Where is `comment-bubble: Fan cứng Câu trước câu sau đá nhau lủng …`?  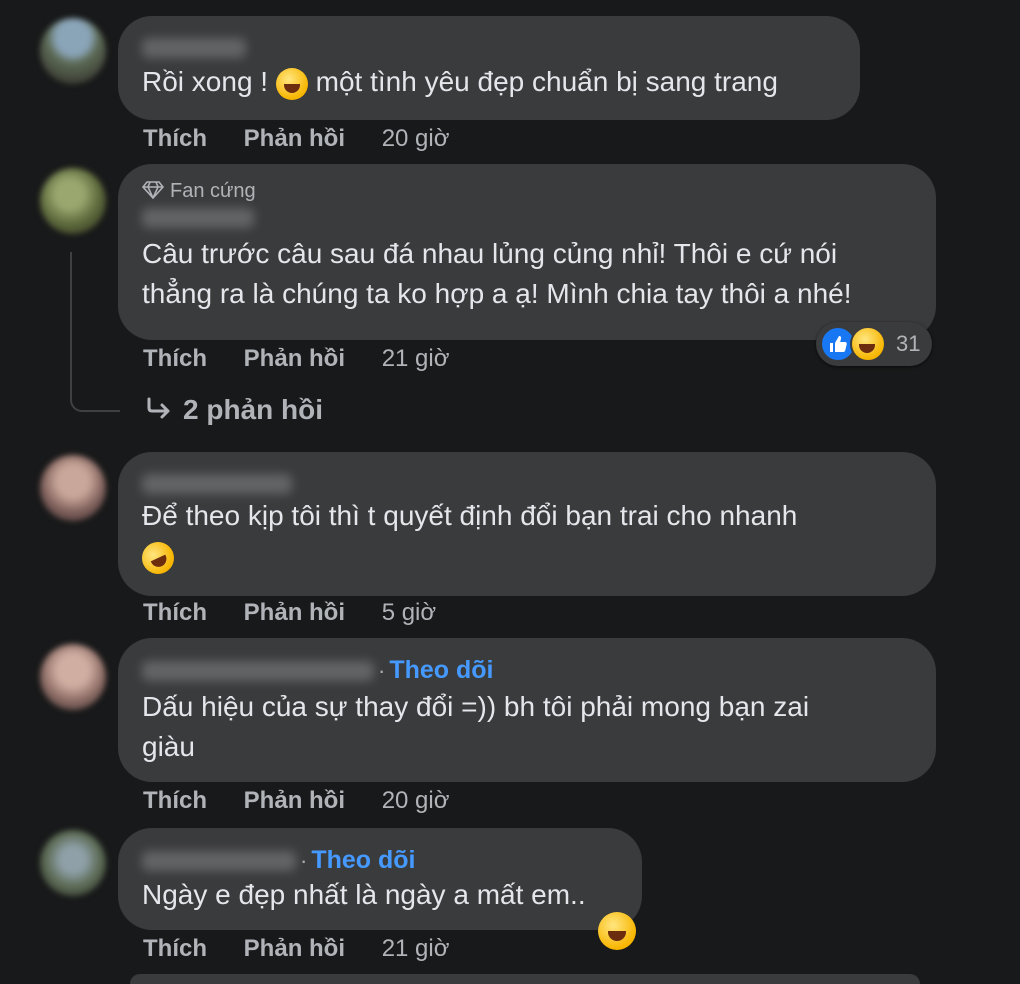 comment-bubble: Fan cứng Câu trước câu sau đá nhau lủng … is located at coordinates (527, 252).